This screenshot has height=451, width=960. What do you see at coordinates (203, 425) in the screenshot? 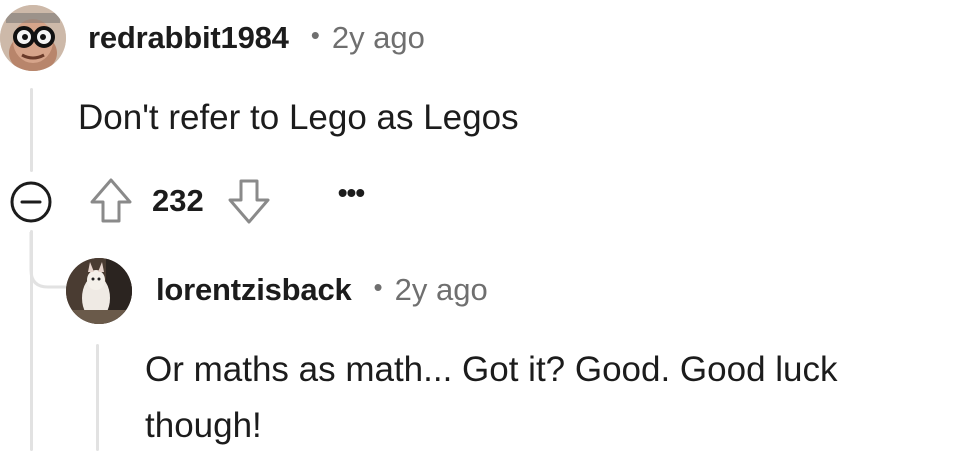
I see `reply-body-line-2: though!` at bounding box center [203, 425].